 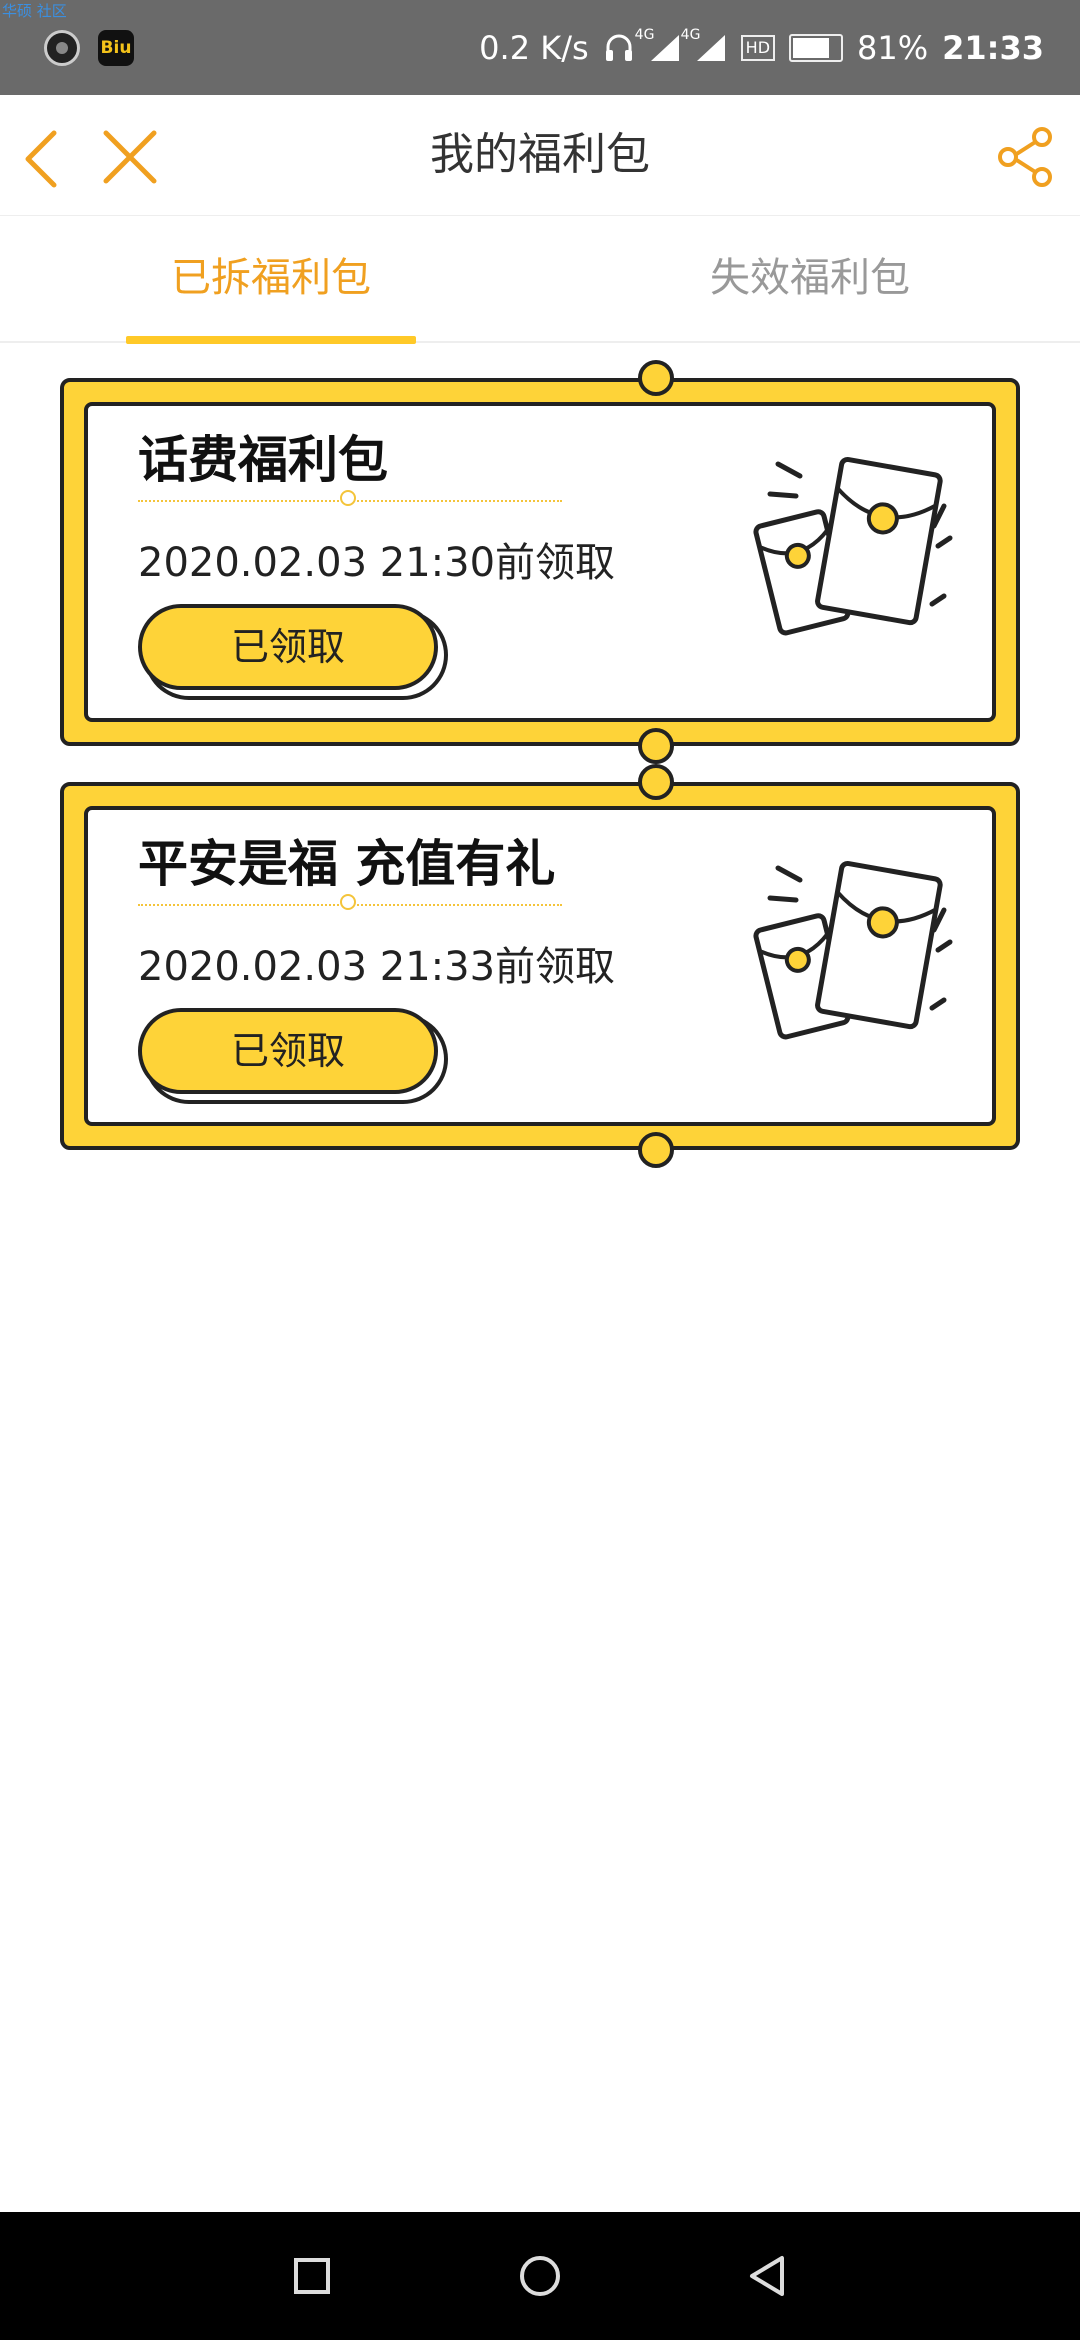 What do you see at coordinates (62, 48) in the screenshot?
I see `camera-app-icon` at bounding box center [62, 48].